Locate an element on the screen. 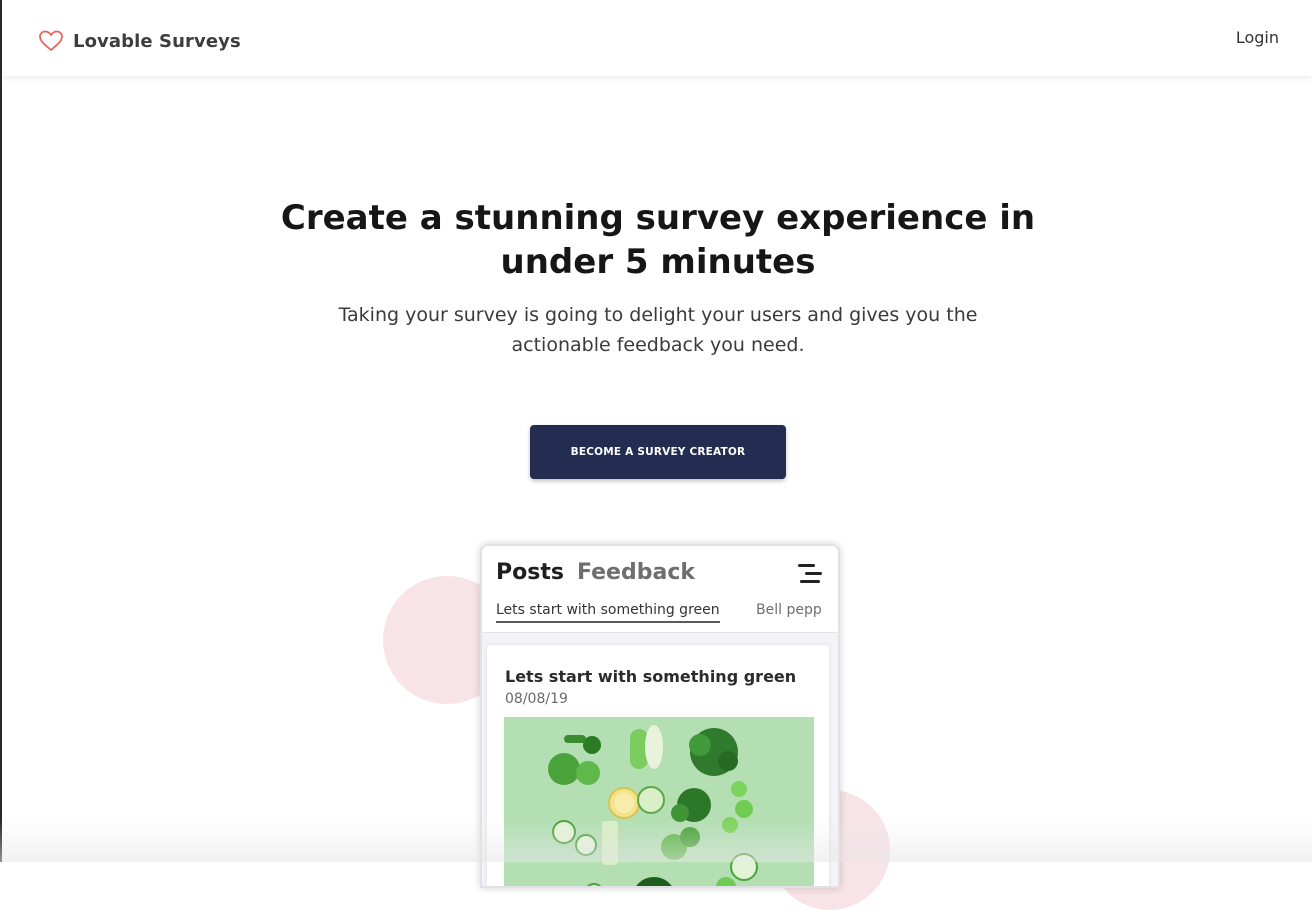 The height and width of the screenshot is (910, 1312). post-card: Lets start with something green 08/08/19 is located at coordinates (658, 765).